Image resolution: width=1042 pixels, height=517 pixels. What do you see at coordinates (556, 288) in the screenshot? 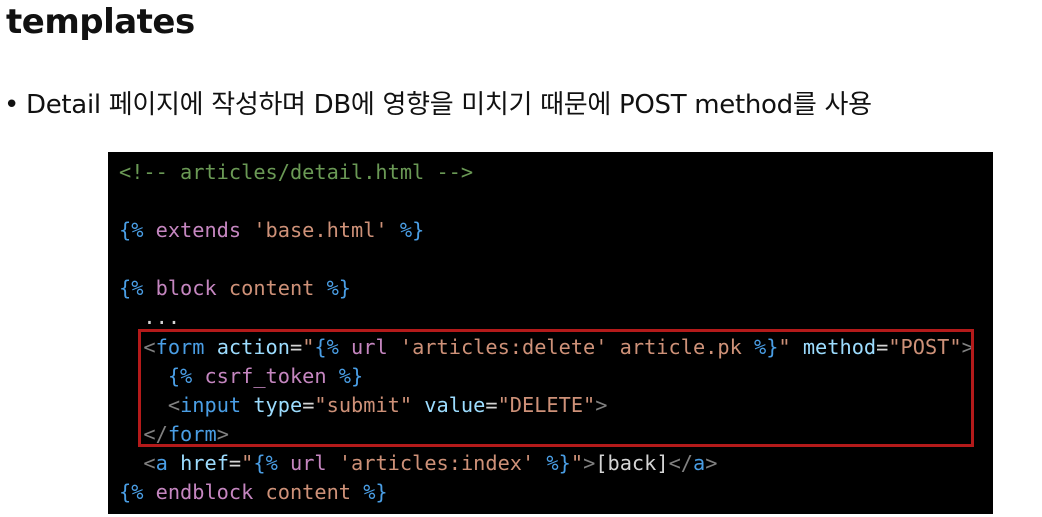
I see `code-line: {% block content %}` at bounding box center [556, 288].